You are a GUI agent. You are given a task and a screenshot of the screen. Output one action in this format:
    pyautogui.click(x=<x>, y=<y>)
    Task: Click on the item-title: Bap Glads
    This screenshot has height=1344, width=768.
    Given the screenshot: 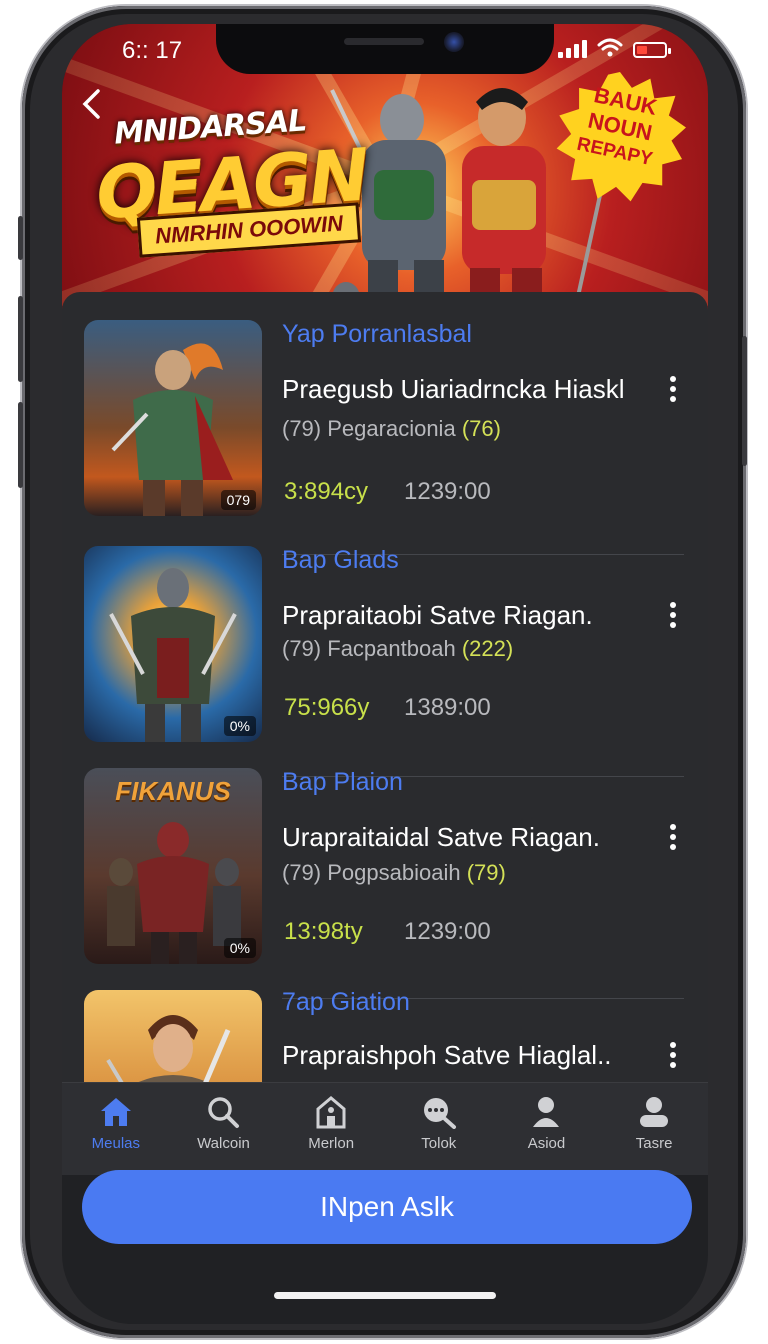 What is the action you would take?
    pyautogui.click(x=340, y=560)
    